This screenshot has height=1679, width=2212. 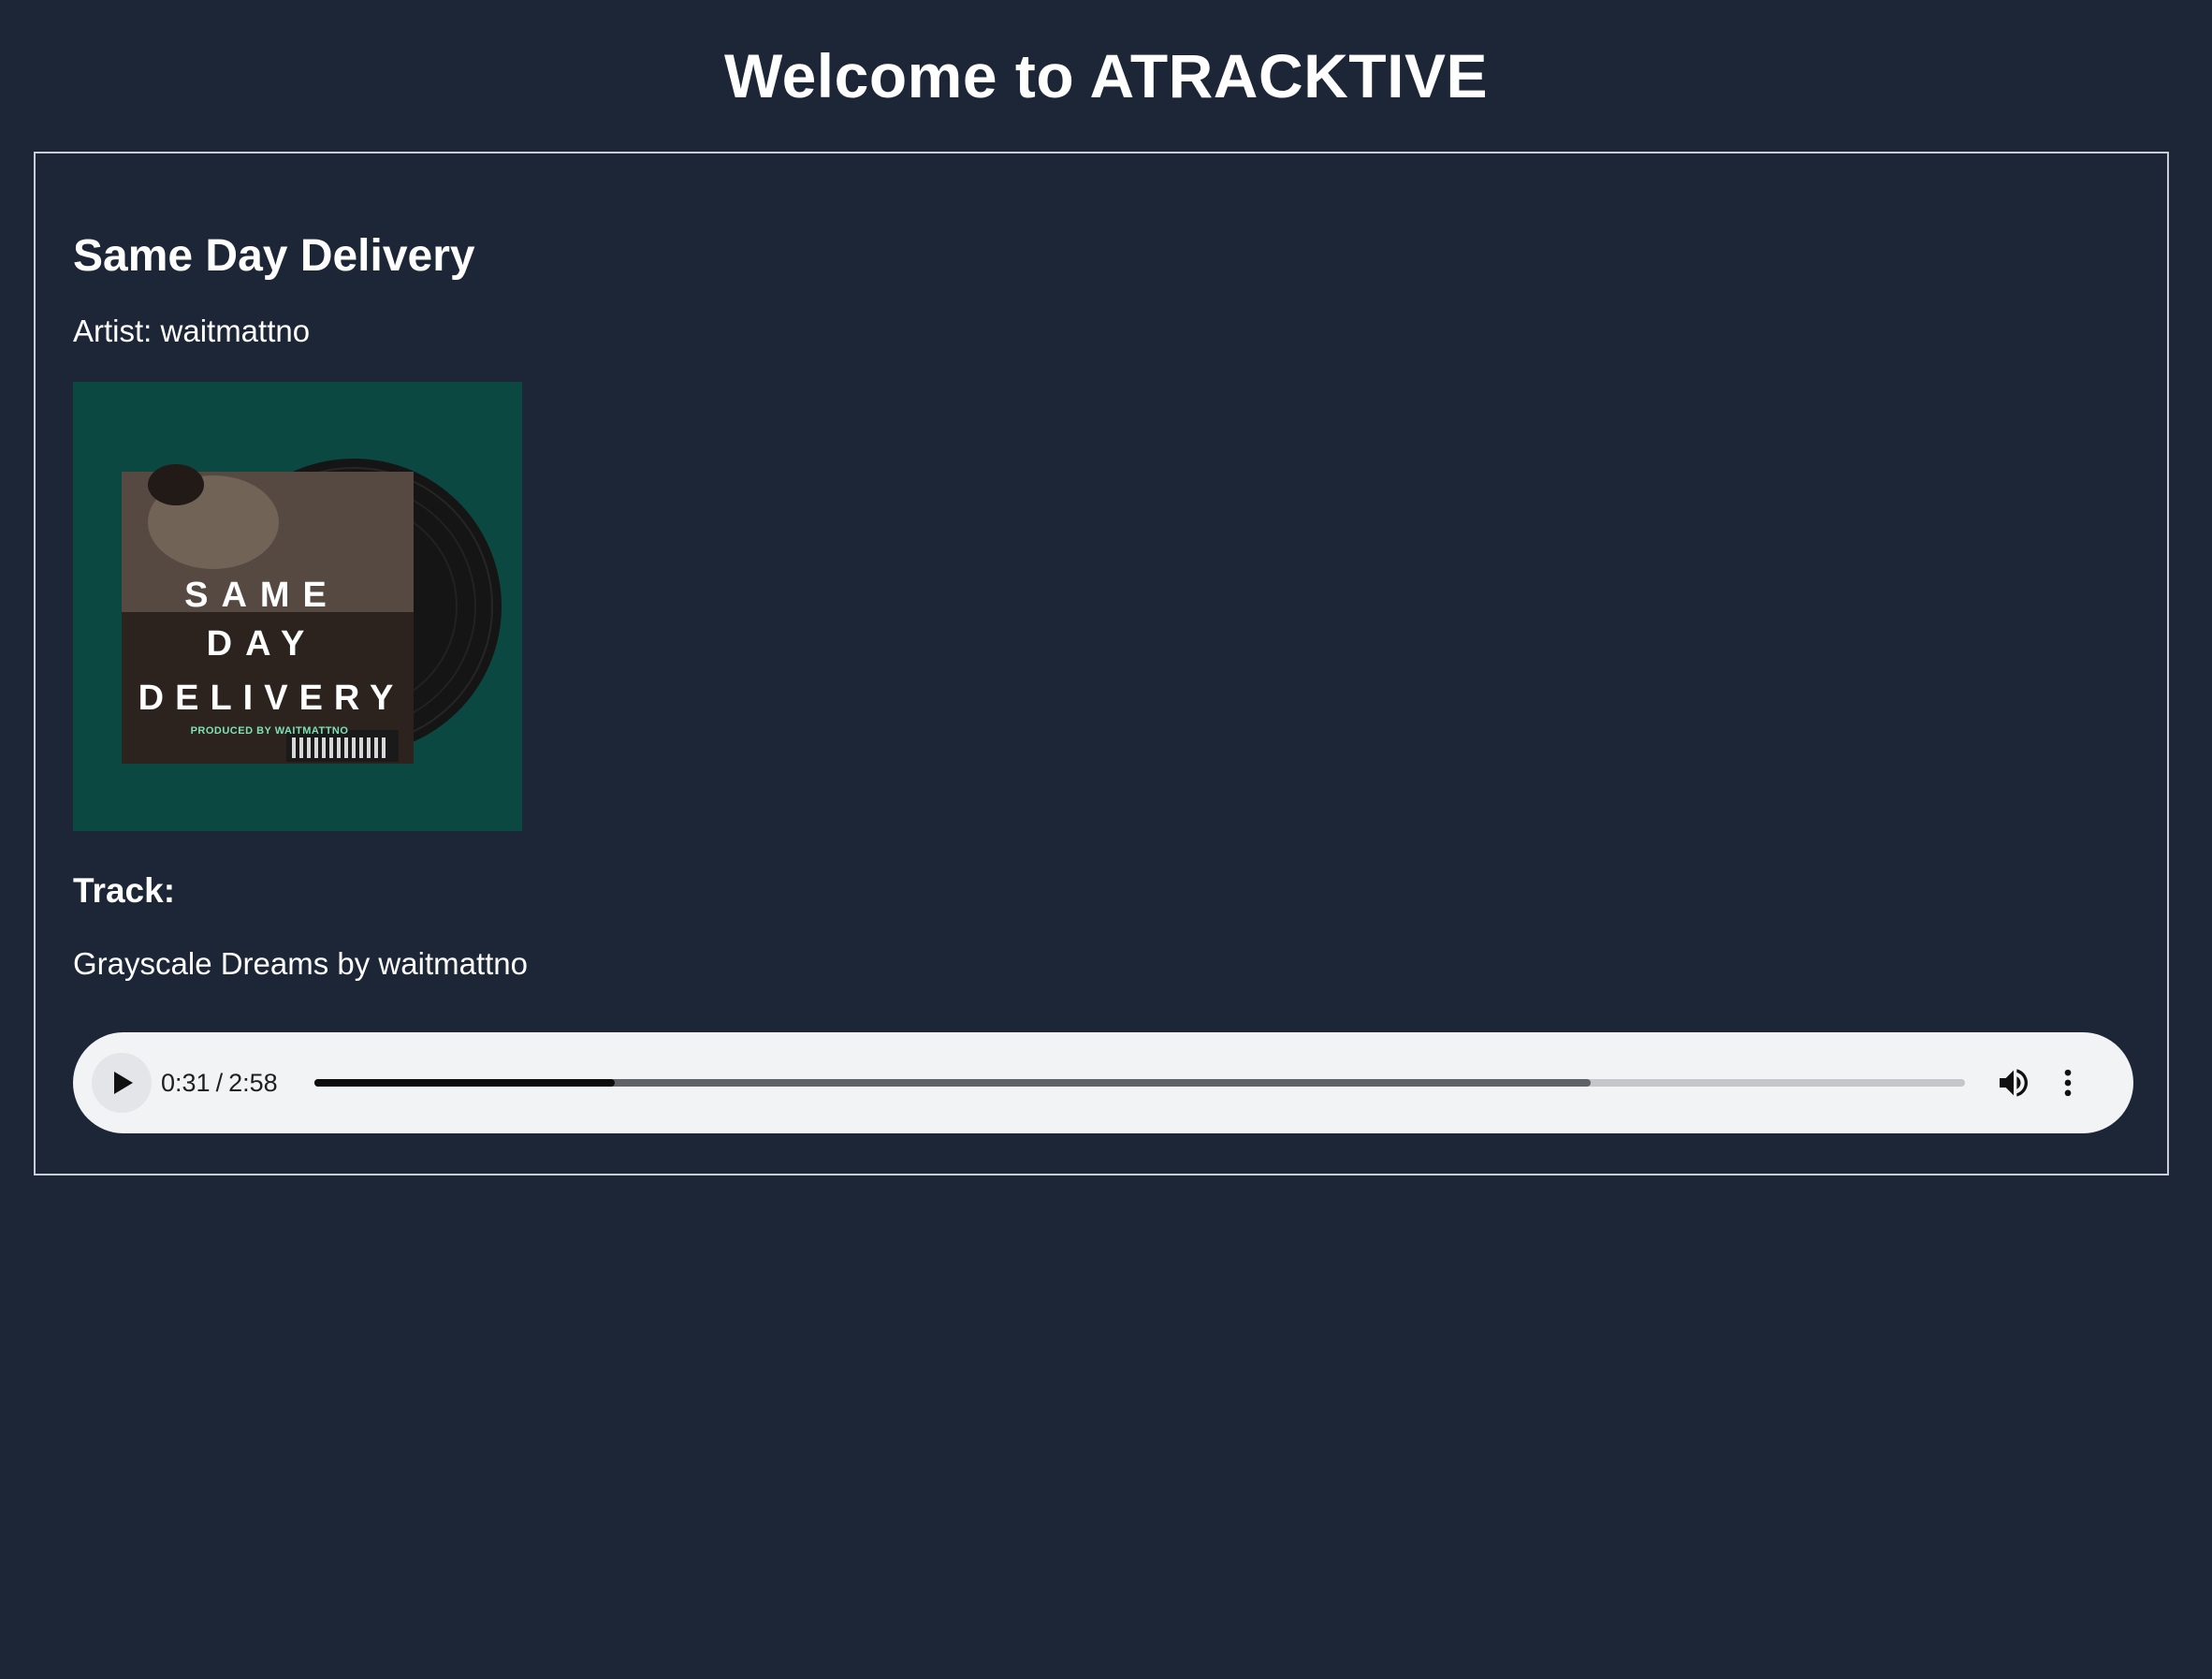 I want to click on track-name: Grayscale Dreams by waitmattno, so click(x=300, y=964).